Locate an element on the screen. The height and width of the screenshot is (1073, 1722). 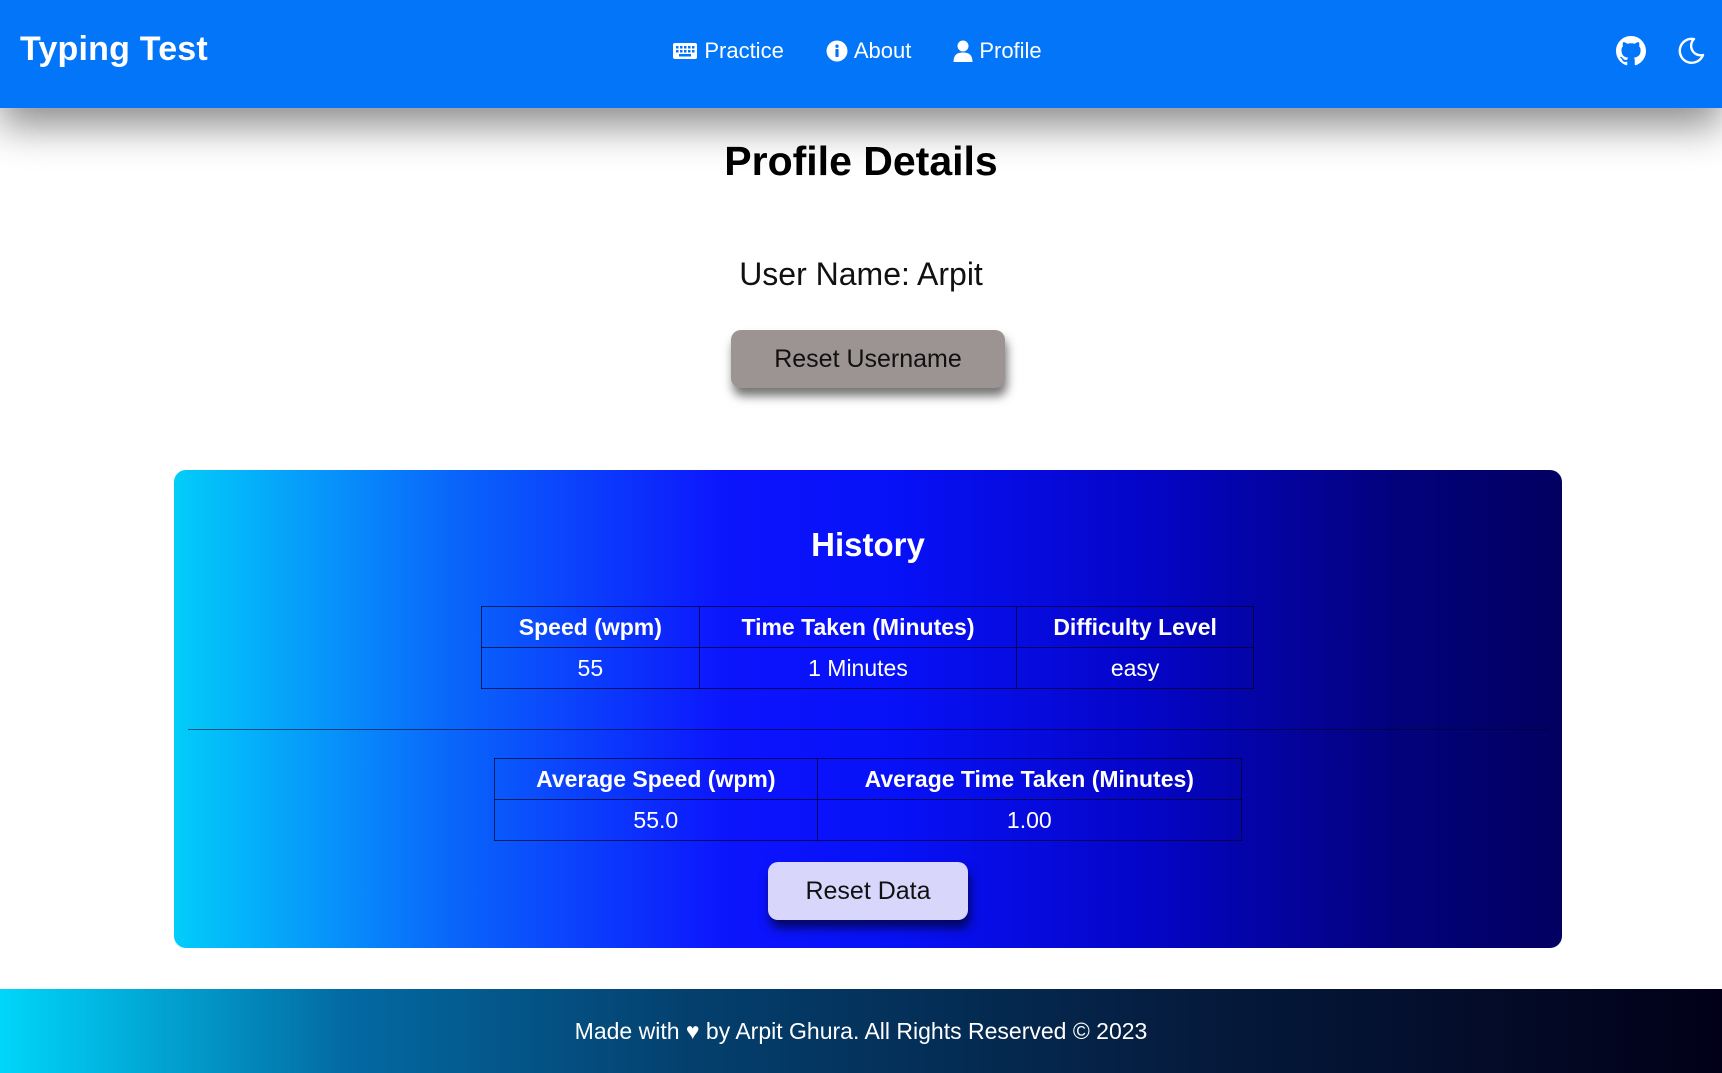
nav-link-profile: Profile is located at coordinates (997, 51).